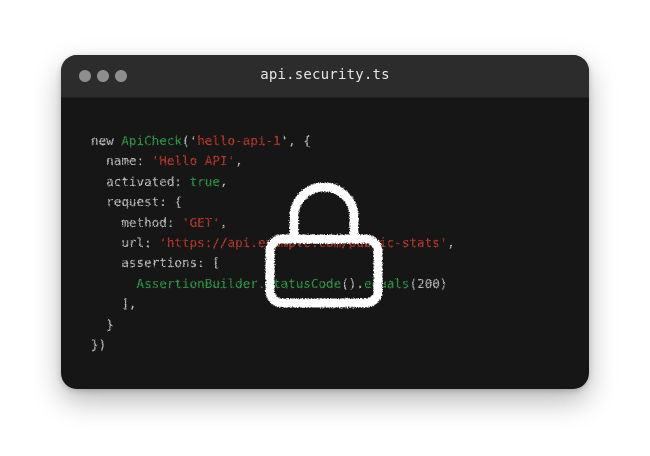 The image size is (650, 456). Describe the element at coordinates (428, 283) in the screenshot. I see `code-token: (200)` at that location.